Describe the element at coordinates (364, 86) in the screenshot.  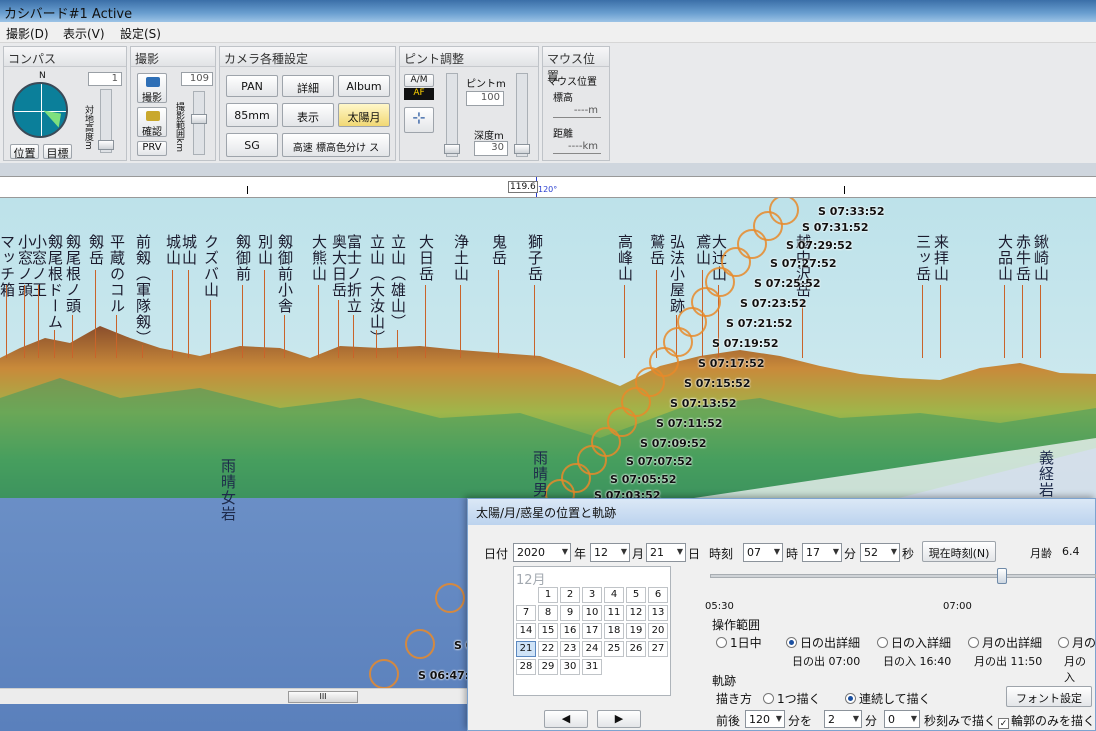
I see `album-button: Album` at that location.